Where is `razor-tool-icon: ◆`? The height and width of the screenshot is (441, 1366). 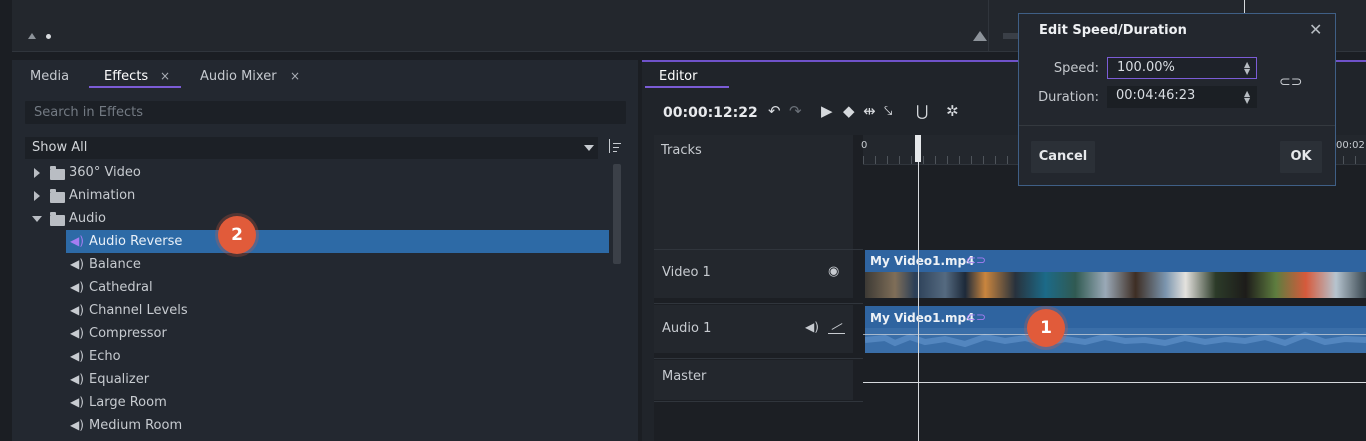 razor-tool-icon: ◆ is located at coordinates (849, 111).